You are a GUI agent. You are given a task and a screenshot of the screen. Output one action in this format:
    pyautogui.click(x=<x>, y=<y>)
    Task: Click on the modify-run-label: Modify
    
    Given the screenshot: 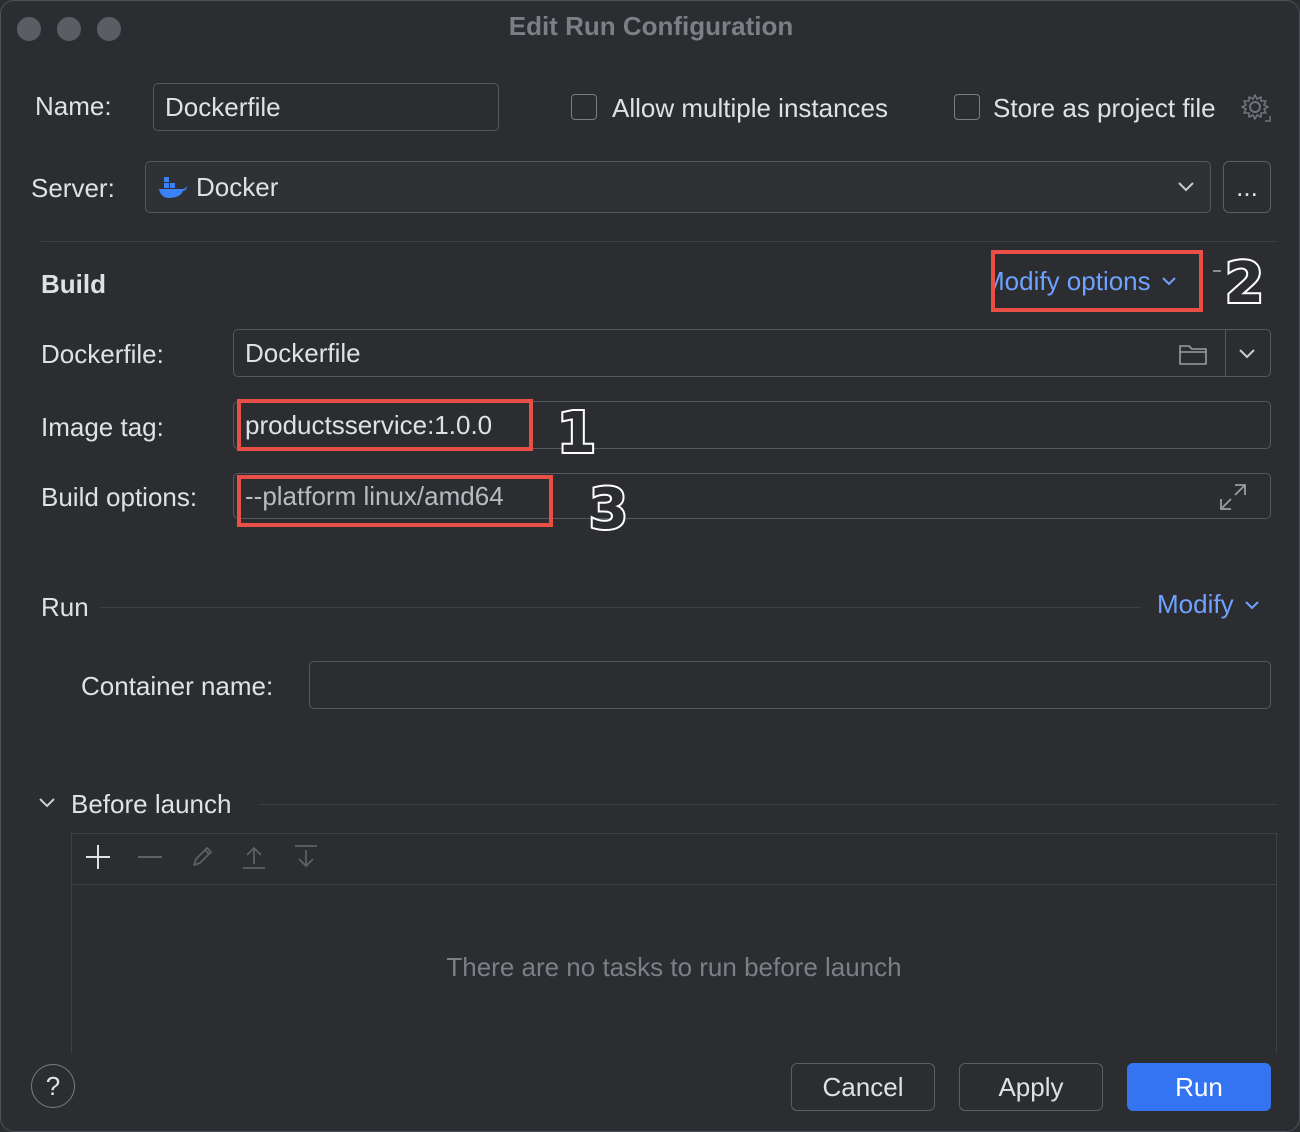 What is the action you would take?
    pyautogui.click(x=1195, y=604)
    